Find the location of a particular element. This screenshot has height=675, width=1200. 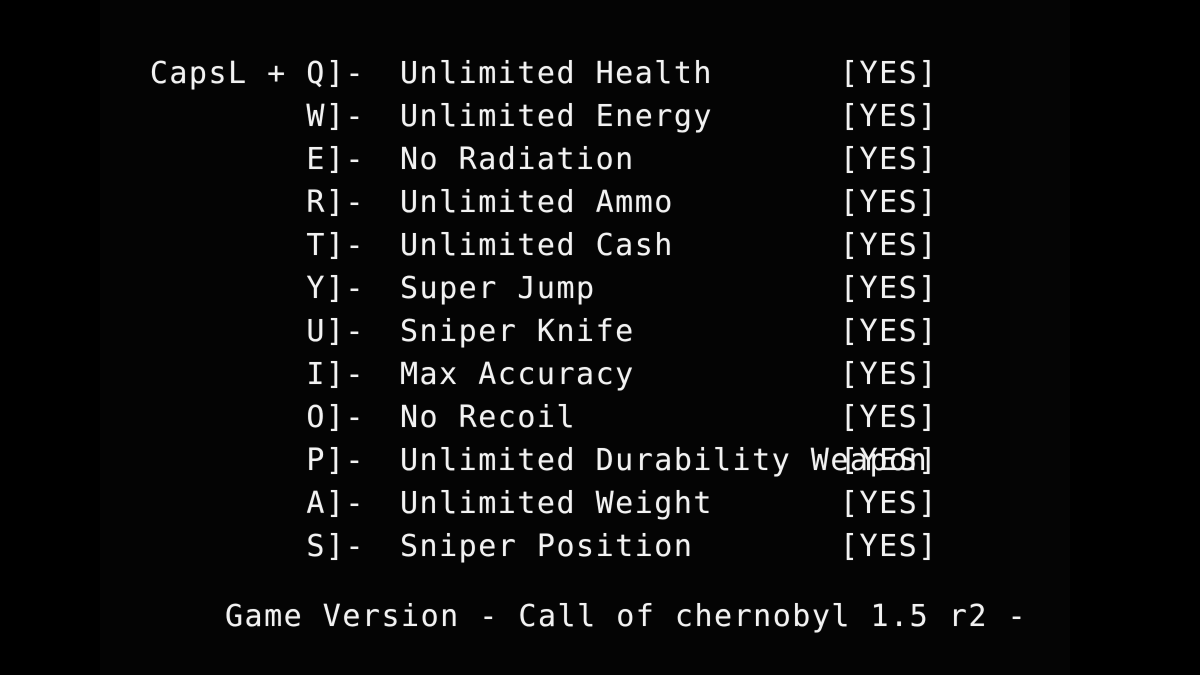

cheat-name-label: Sniper Position is located at coordinates (547, 546).